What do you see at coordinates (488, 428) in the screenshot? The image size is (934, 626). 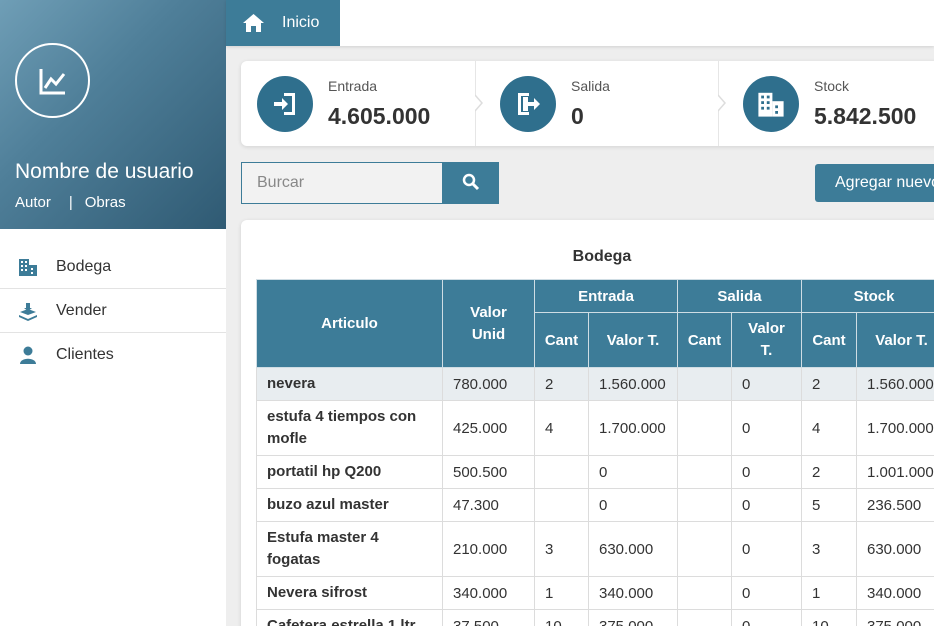 I see `cell-valor-unid: 425.000` at bounding box center [488, 428].